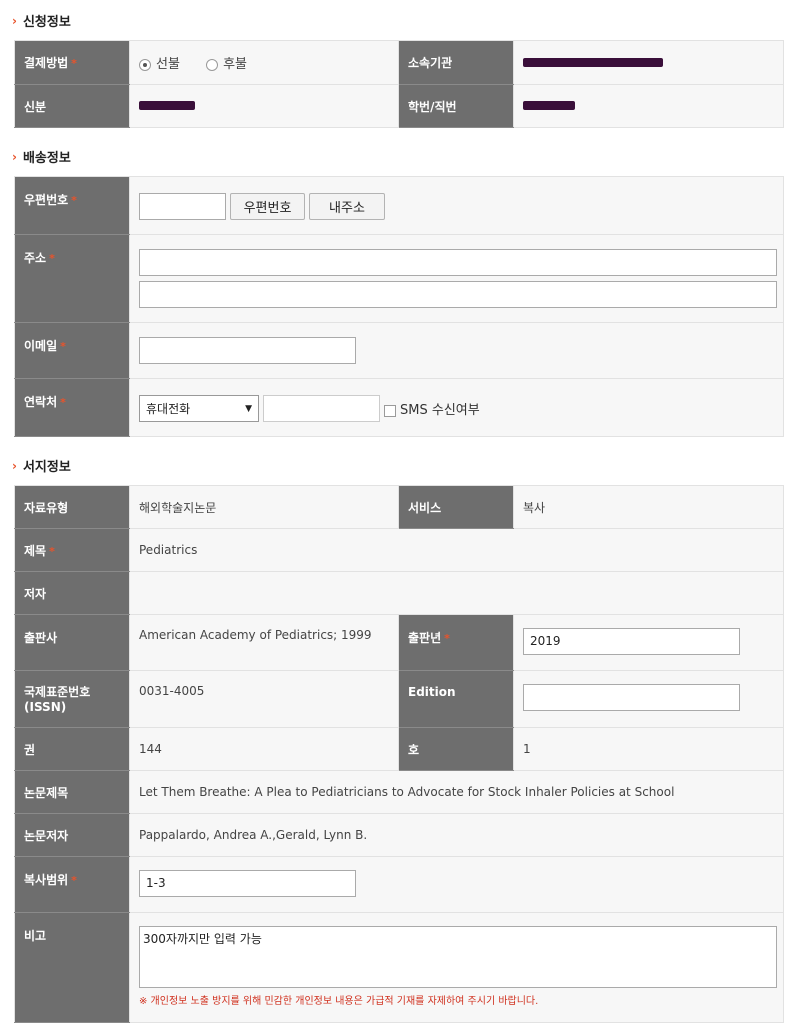 The image size is (792, 1032). What do you see at coordinates (321, 408) in the screenshot?
I see `phone-input` at bounding box center [321, 408].